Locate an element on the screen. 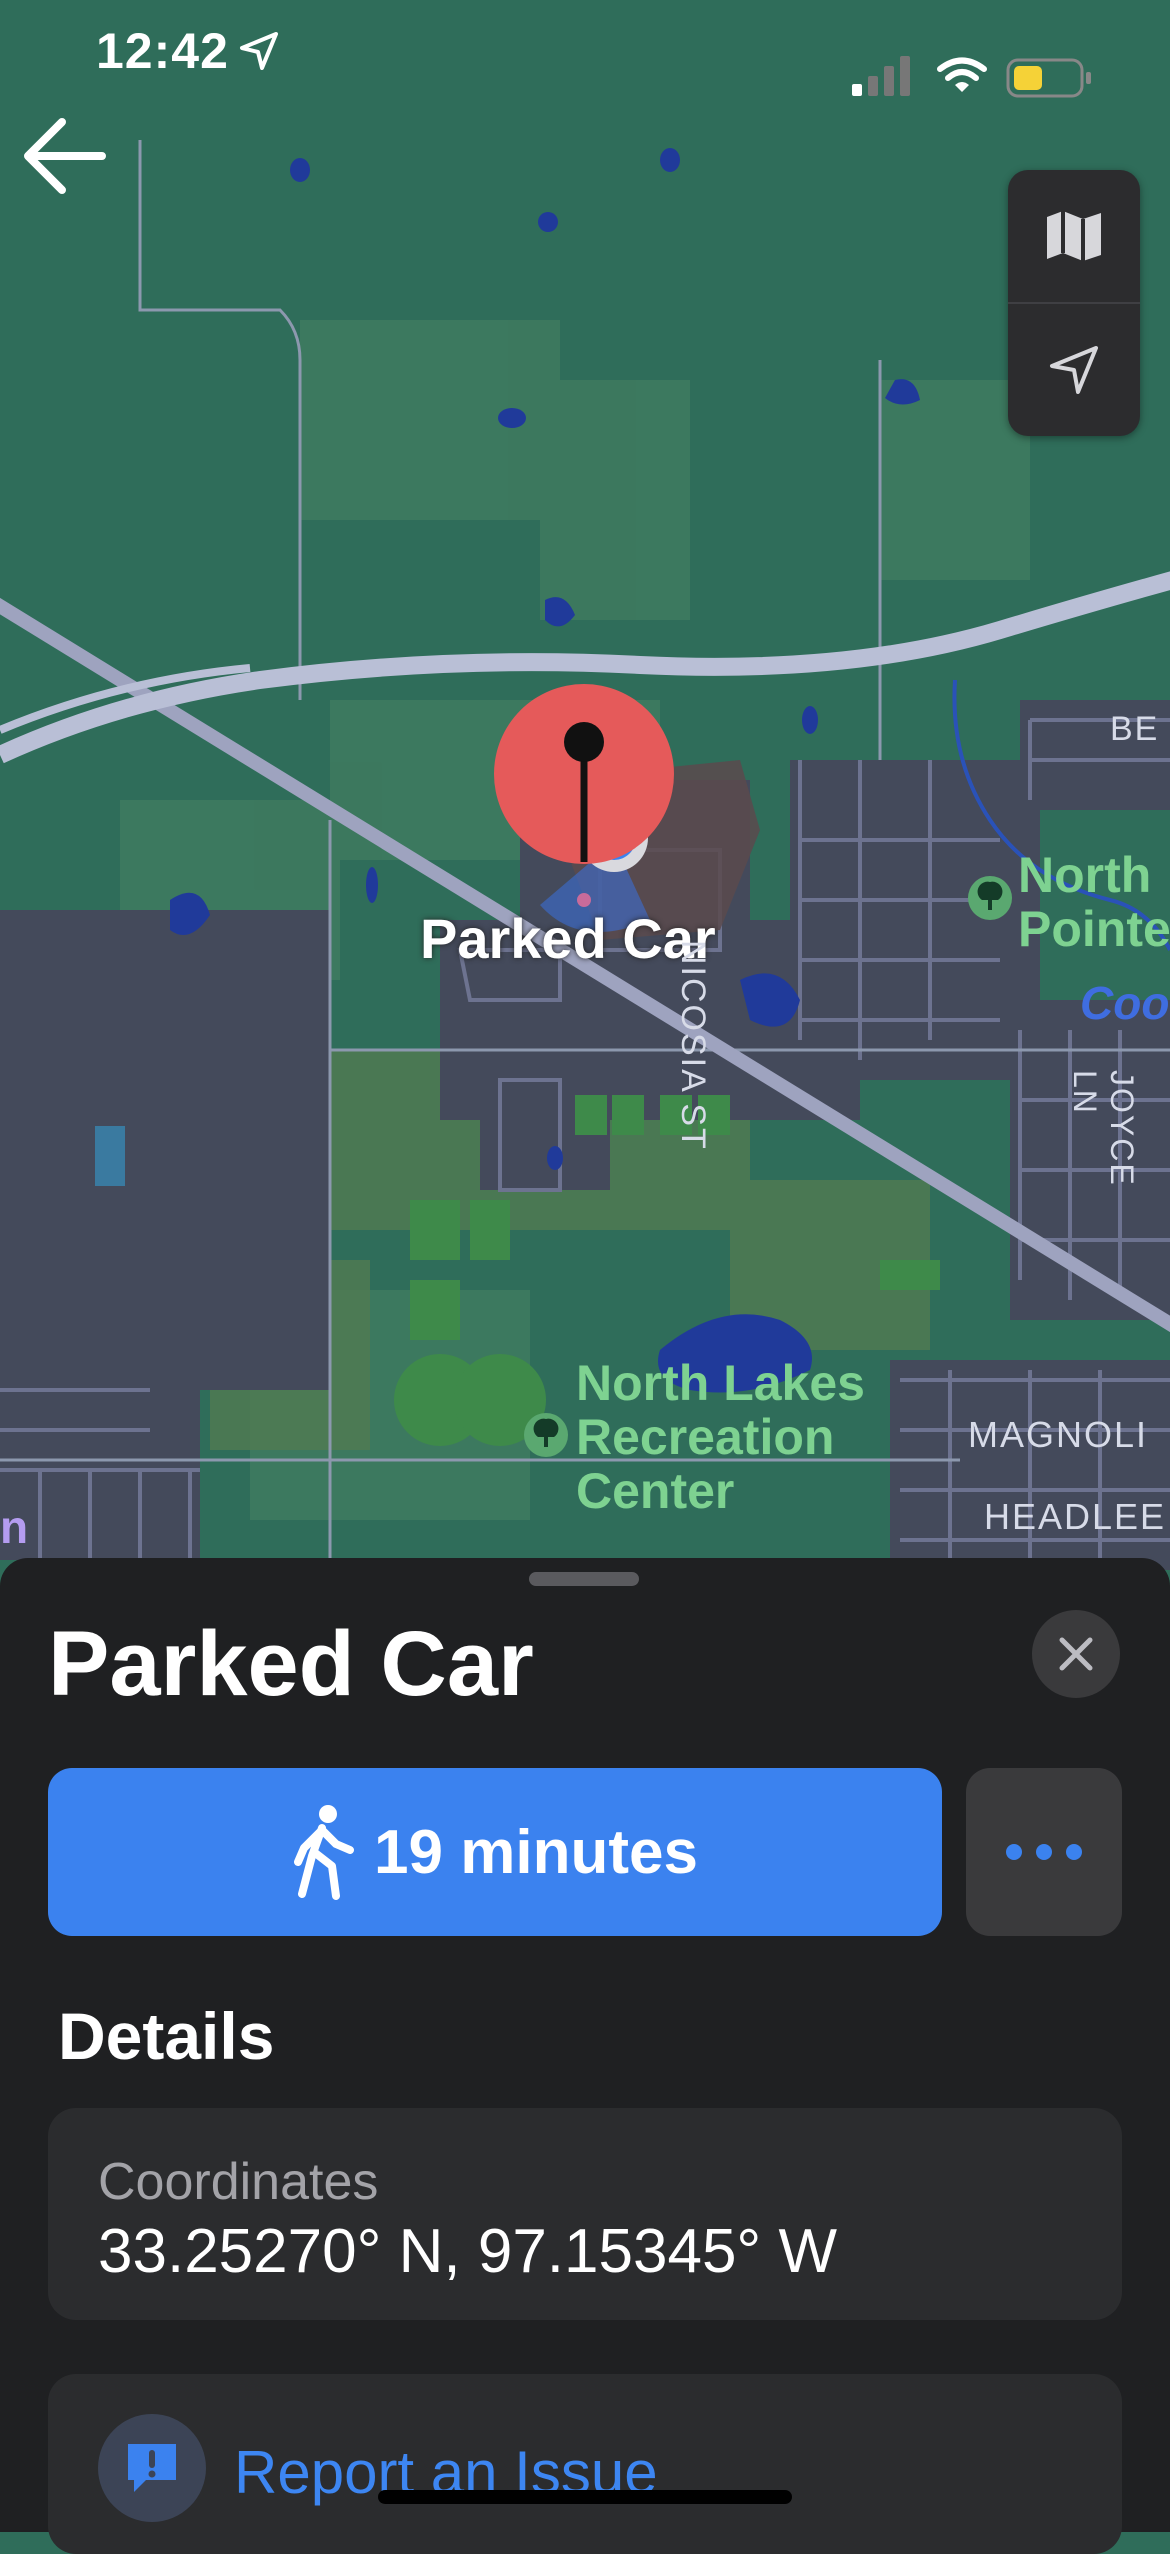 This screenshot has width=1170, height=2554. location-arrow-icon is located at coordinates (1074, 370).